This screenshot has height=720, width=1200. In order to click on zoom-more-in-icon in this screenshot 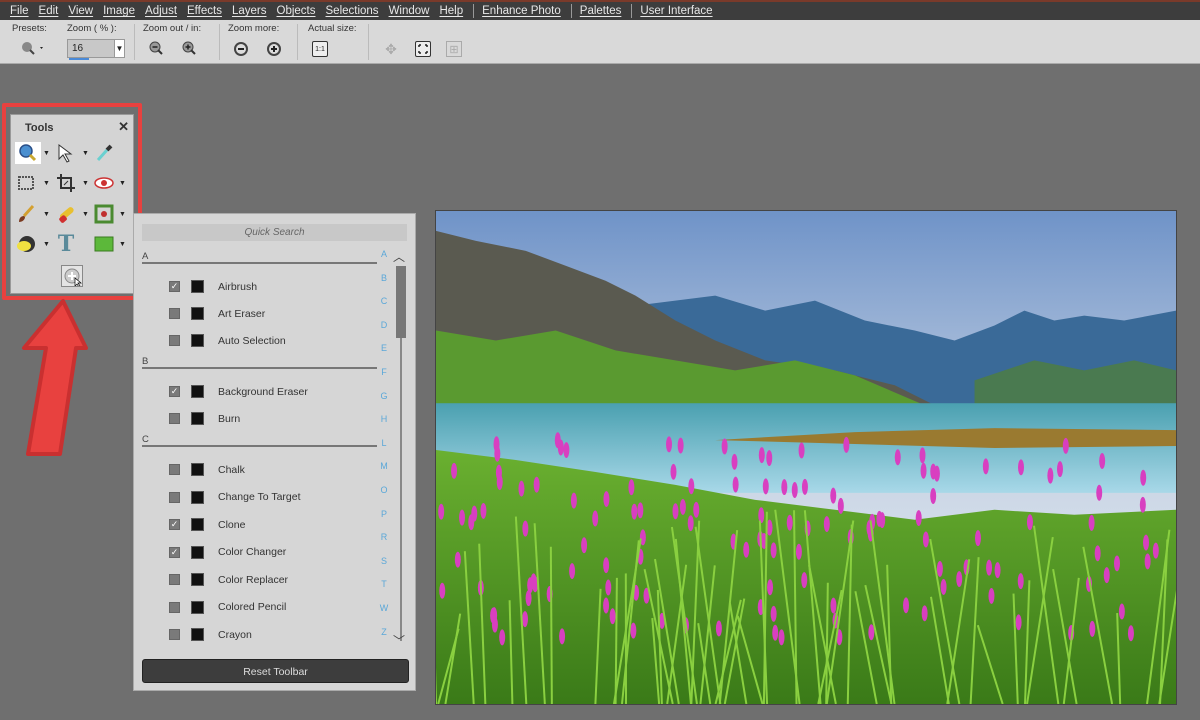, I will do `click(274, 49)`.